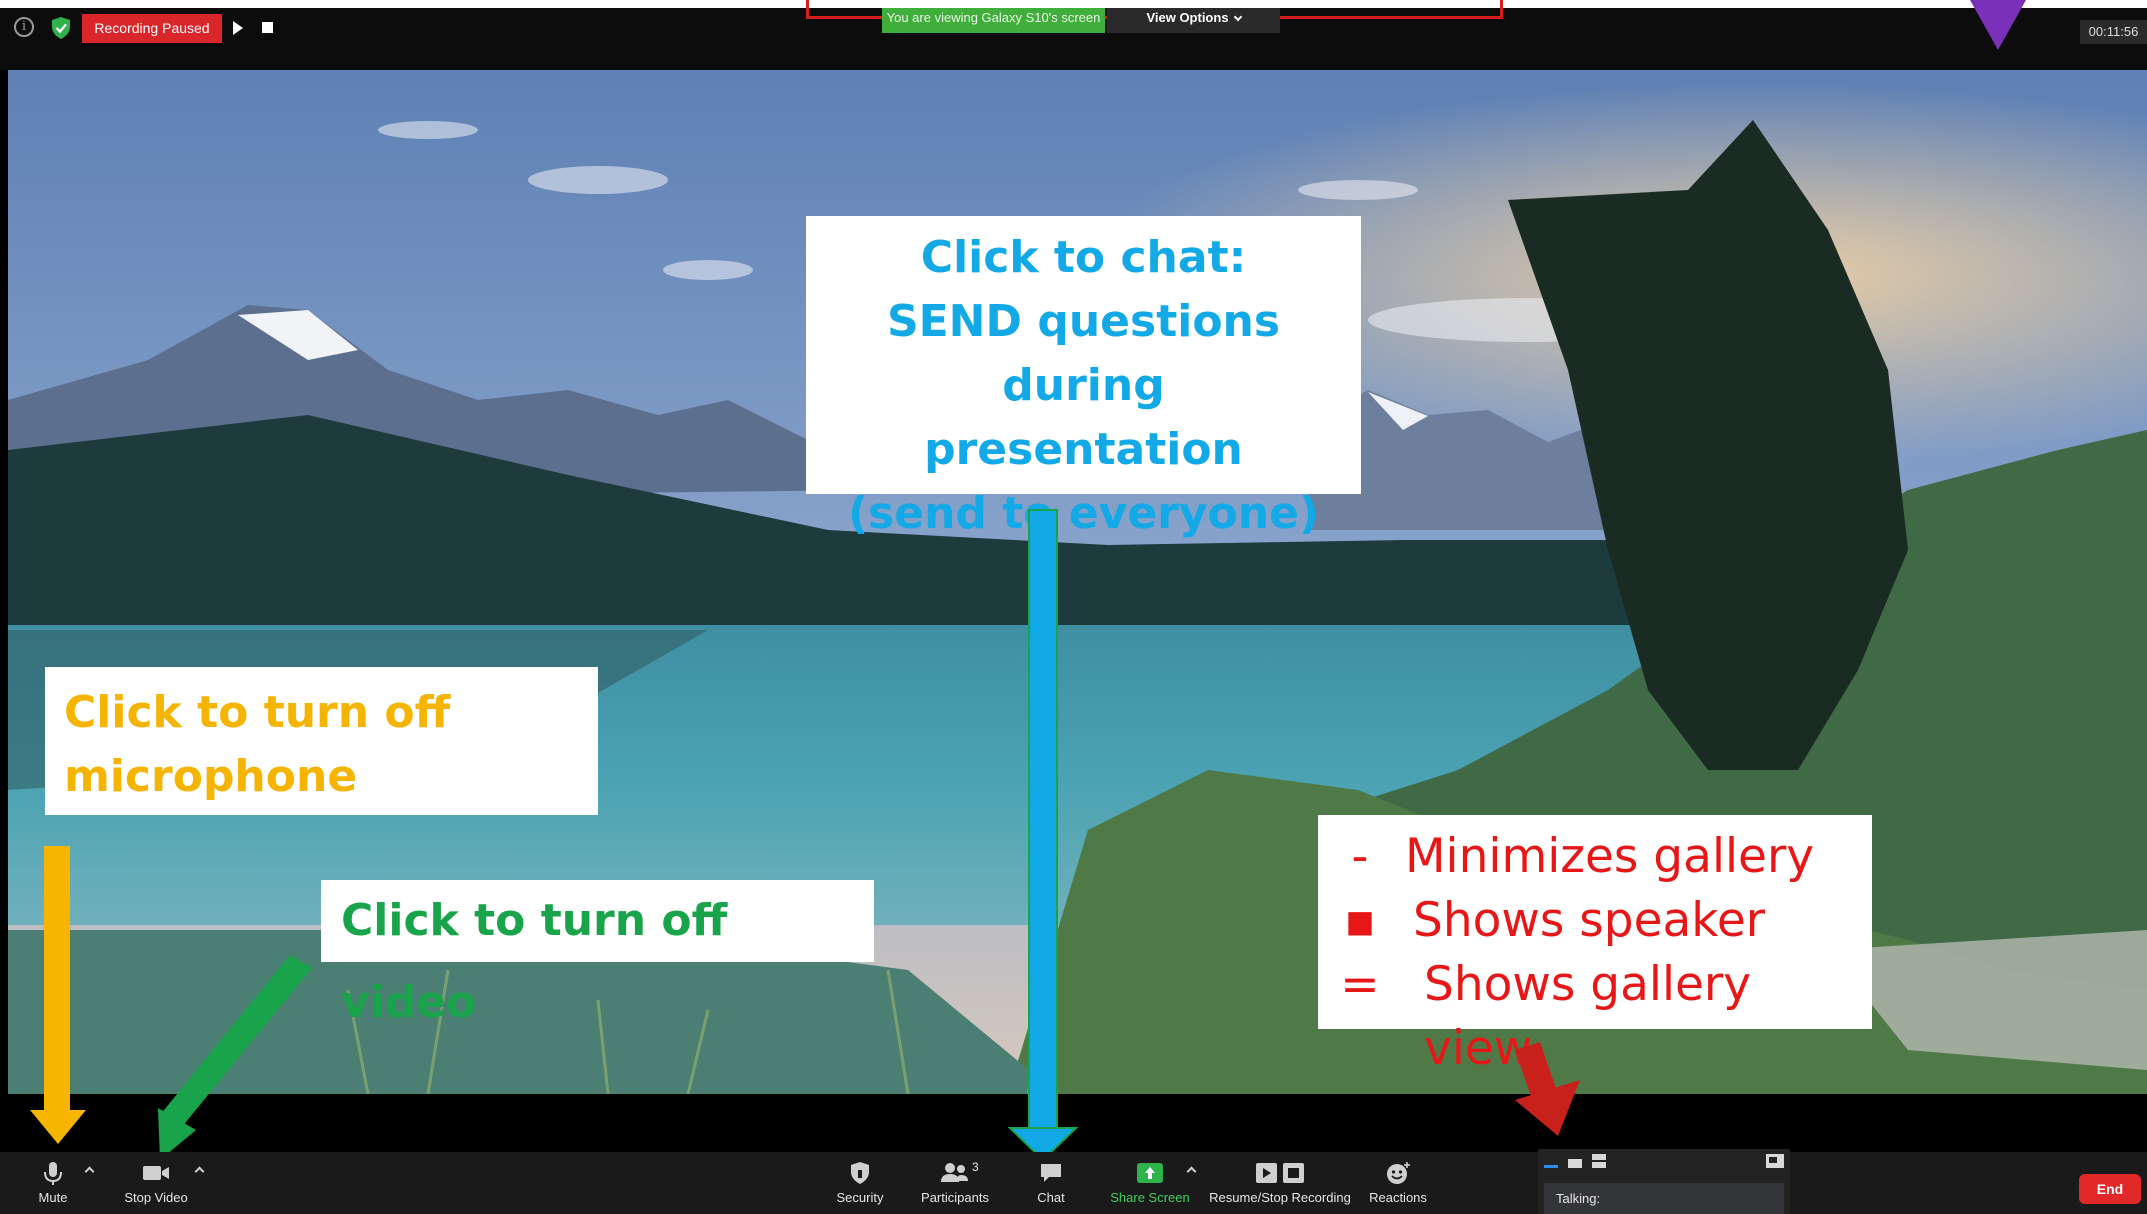 This screenshot has height=1214, width=2147. I want to click on stop-recording-icon, so click(267, 27).